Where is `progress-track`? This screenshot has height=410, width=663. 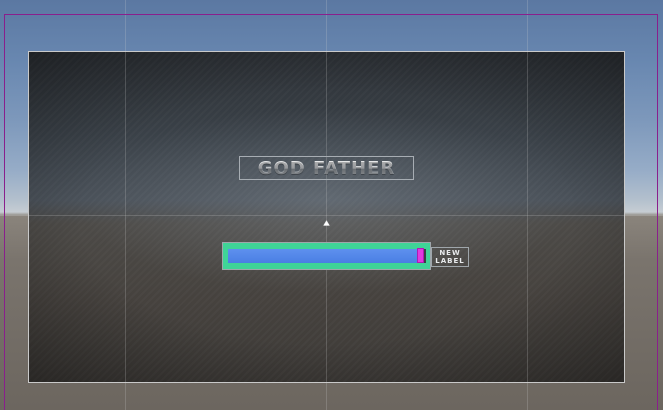
progress-track is located at coordinates (327, 255).